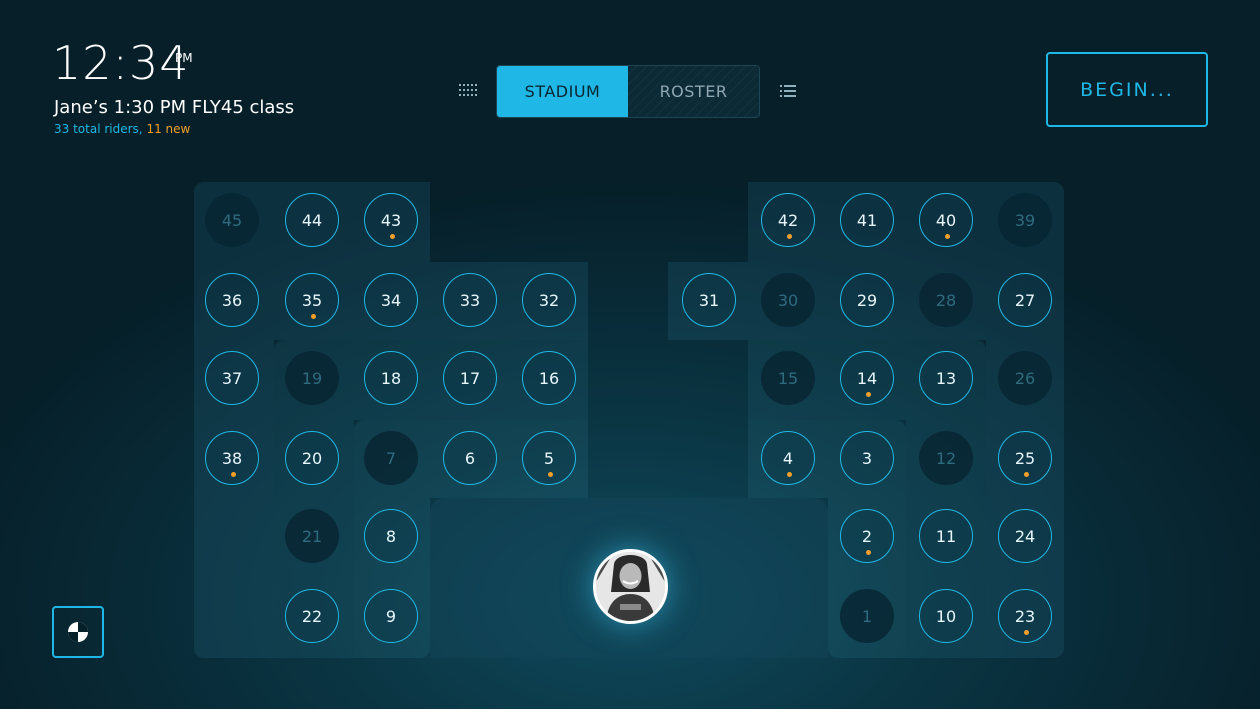  I want to click on seat-27: 27, so click(1025, 300).